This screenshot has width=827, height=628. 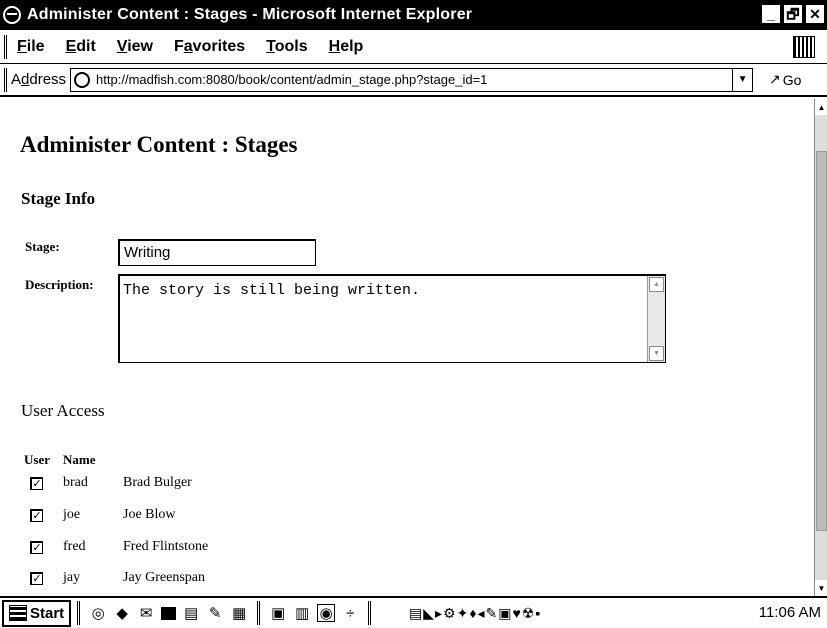 What do you see at coordinates (81, 47) in the screenshot?
I see `menu-edit: Edit` at bounding box center [81, 47].